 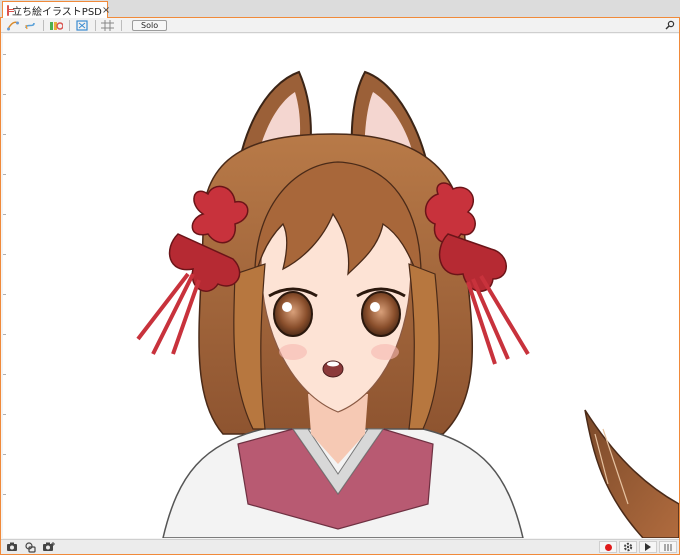 What do you see at coordinates (107, 25) in the screenshot?
I see `grid-icon` at bounding box center [107, 25].